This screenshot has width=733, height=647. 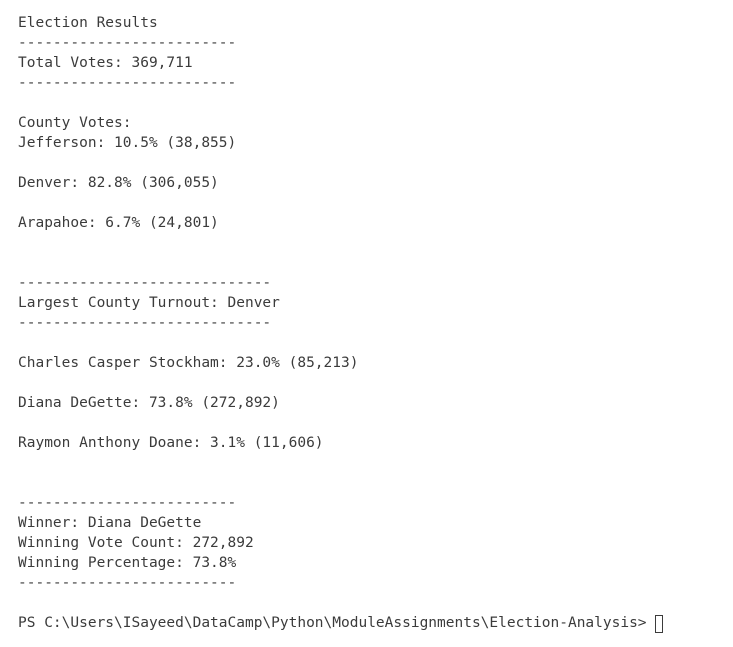 What do you see at coordinates (149, 403) in the screenshot?
I see `candidate-line-degette: Diana DeGette: 73.8% (272,892)` at bounding box center [149, 403].